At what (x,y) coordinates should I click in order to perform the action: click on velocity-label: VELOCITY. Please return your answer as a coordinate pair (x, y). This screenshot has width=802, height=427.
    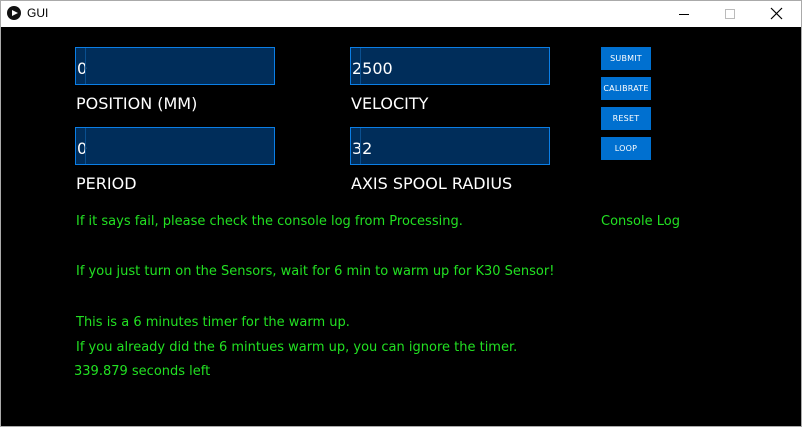
    Looking at the image, I should click on (390, 103).